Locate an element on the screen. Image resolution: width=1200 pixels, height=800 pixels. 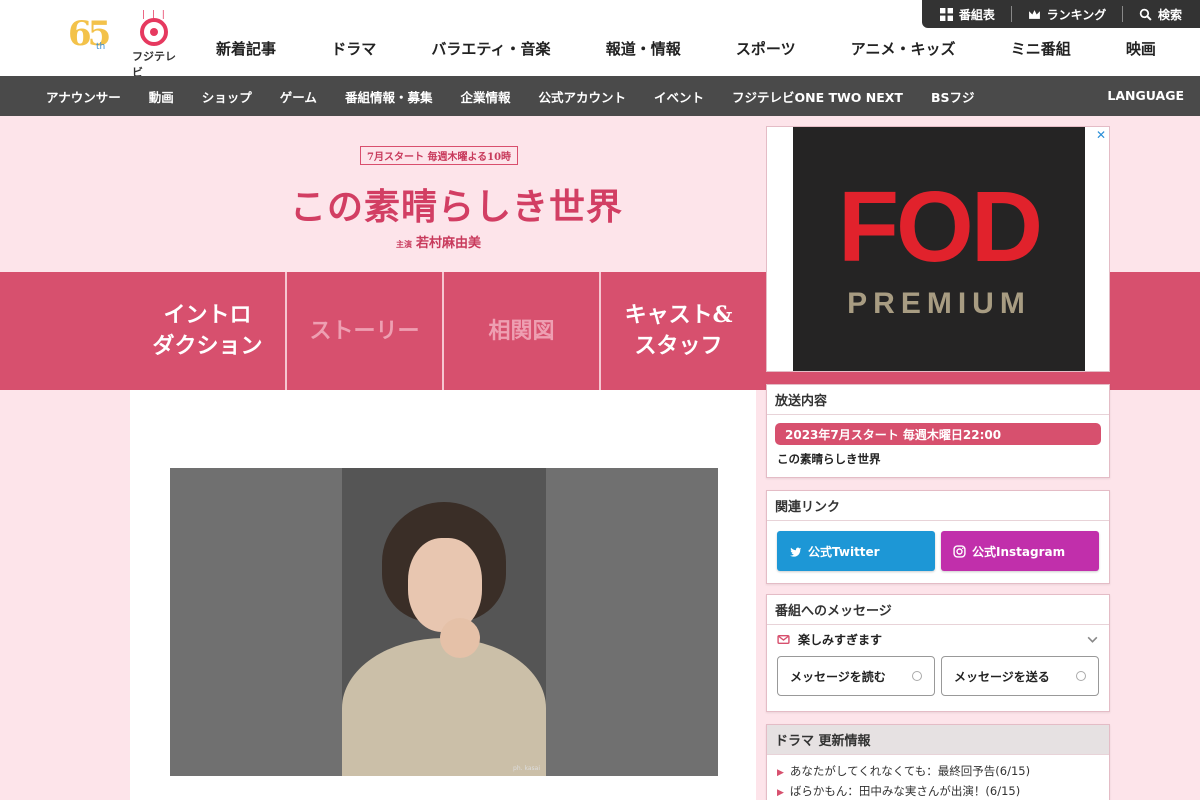
tab-intro-line1: イントロ is located at coordinates (207, 315).